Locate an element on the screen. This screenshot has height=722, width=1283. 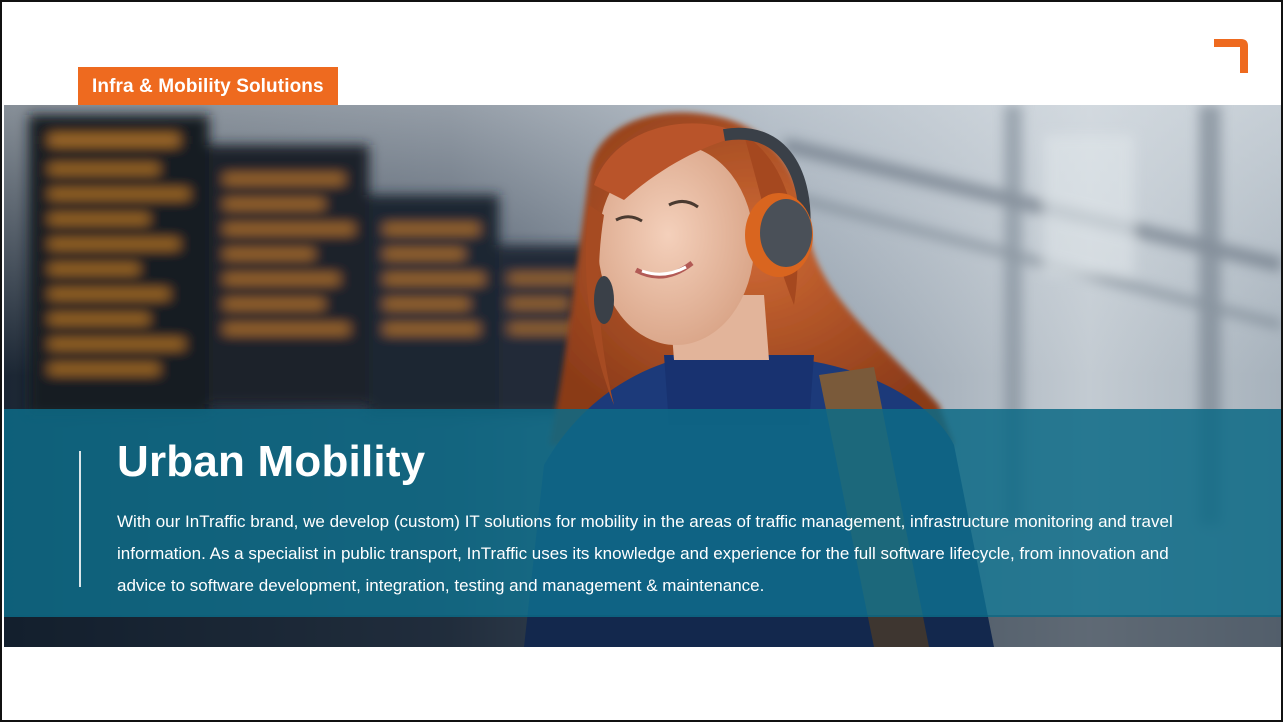
category-tag: Infra & Mobility Solutions is located at coordinates (208, 86).